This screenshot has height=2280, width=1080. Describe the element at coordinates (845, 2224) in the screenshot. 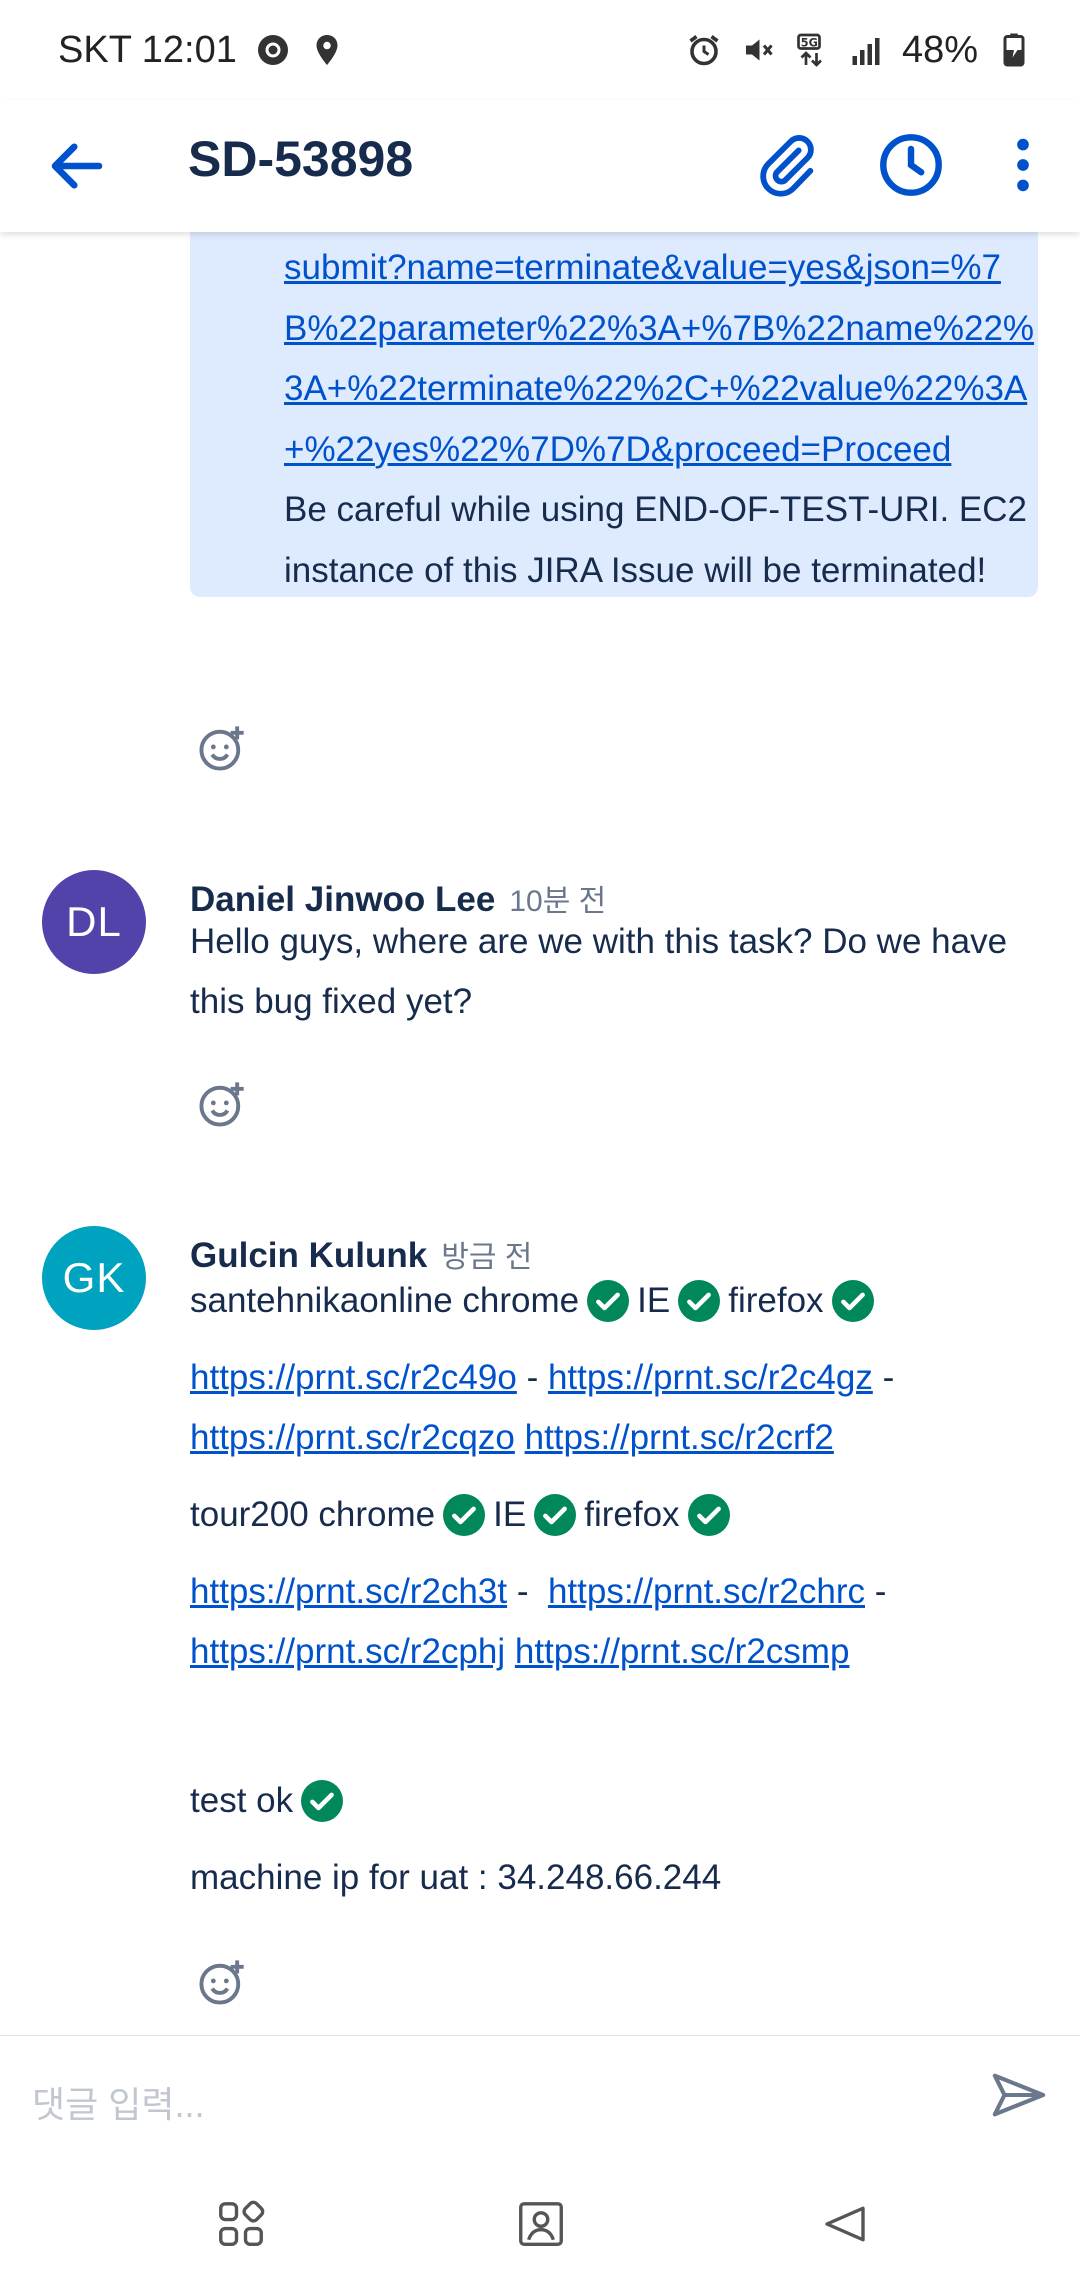

I see `back-nav-icon` at that location.